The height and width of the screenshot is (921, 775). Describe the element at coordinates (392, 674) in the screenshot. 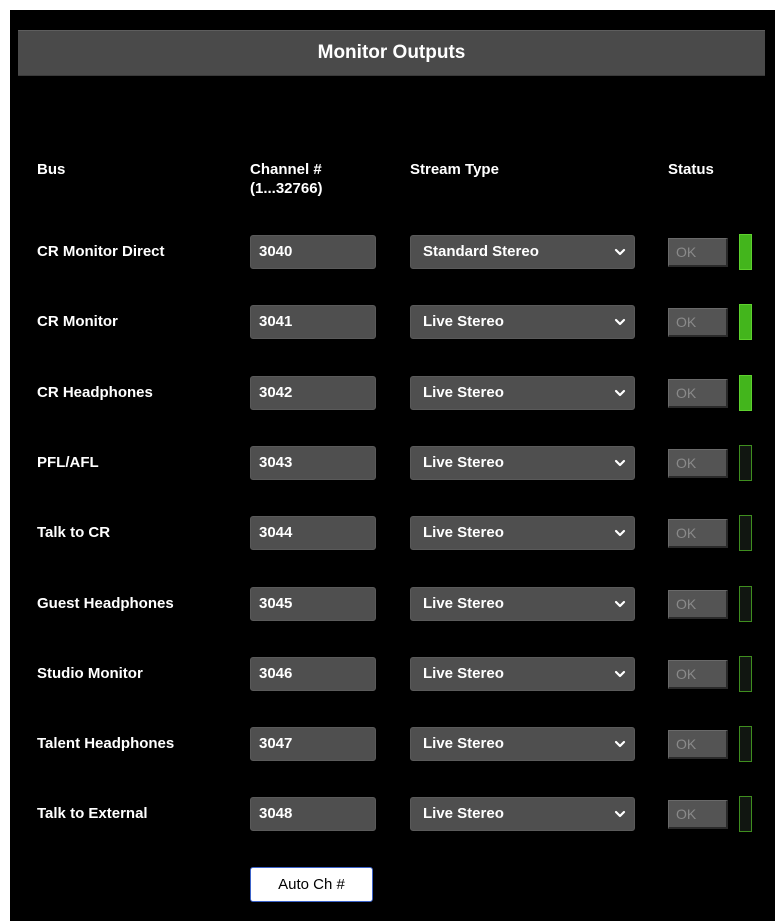

I see `bus-row: Studio Monitor 3046 Live Stereo OK` at that location.